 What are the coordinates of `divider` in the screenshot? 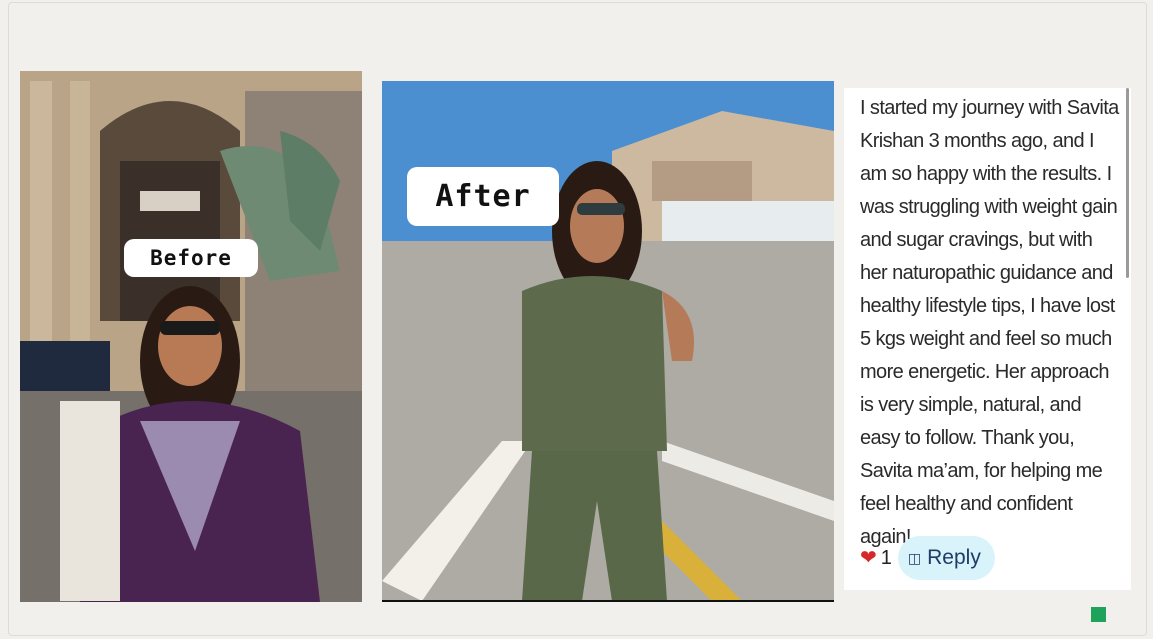 It's located at (608, 601).